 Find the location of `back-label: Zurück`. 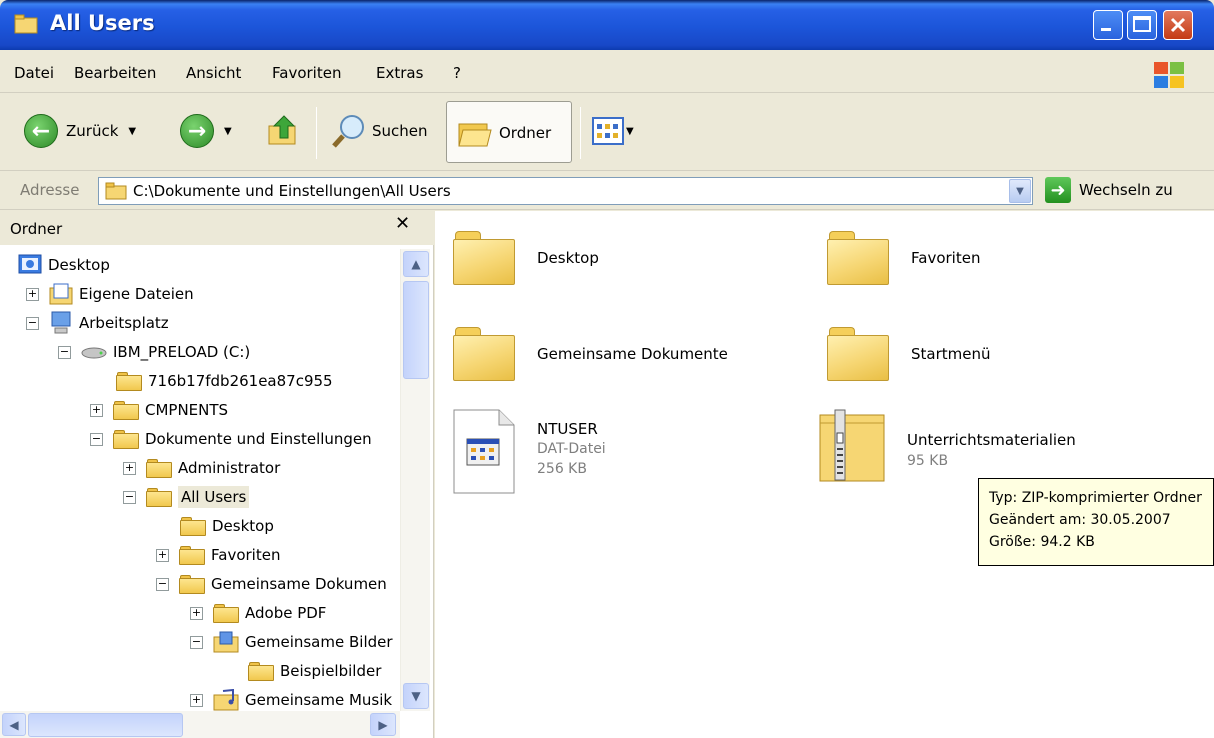

back-label: Zurück is located at coordinates (92, 131).